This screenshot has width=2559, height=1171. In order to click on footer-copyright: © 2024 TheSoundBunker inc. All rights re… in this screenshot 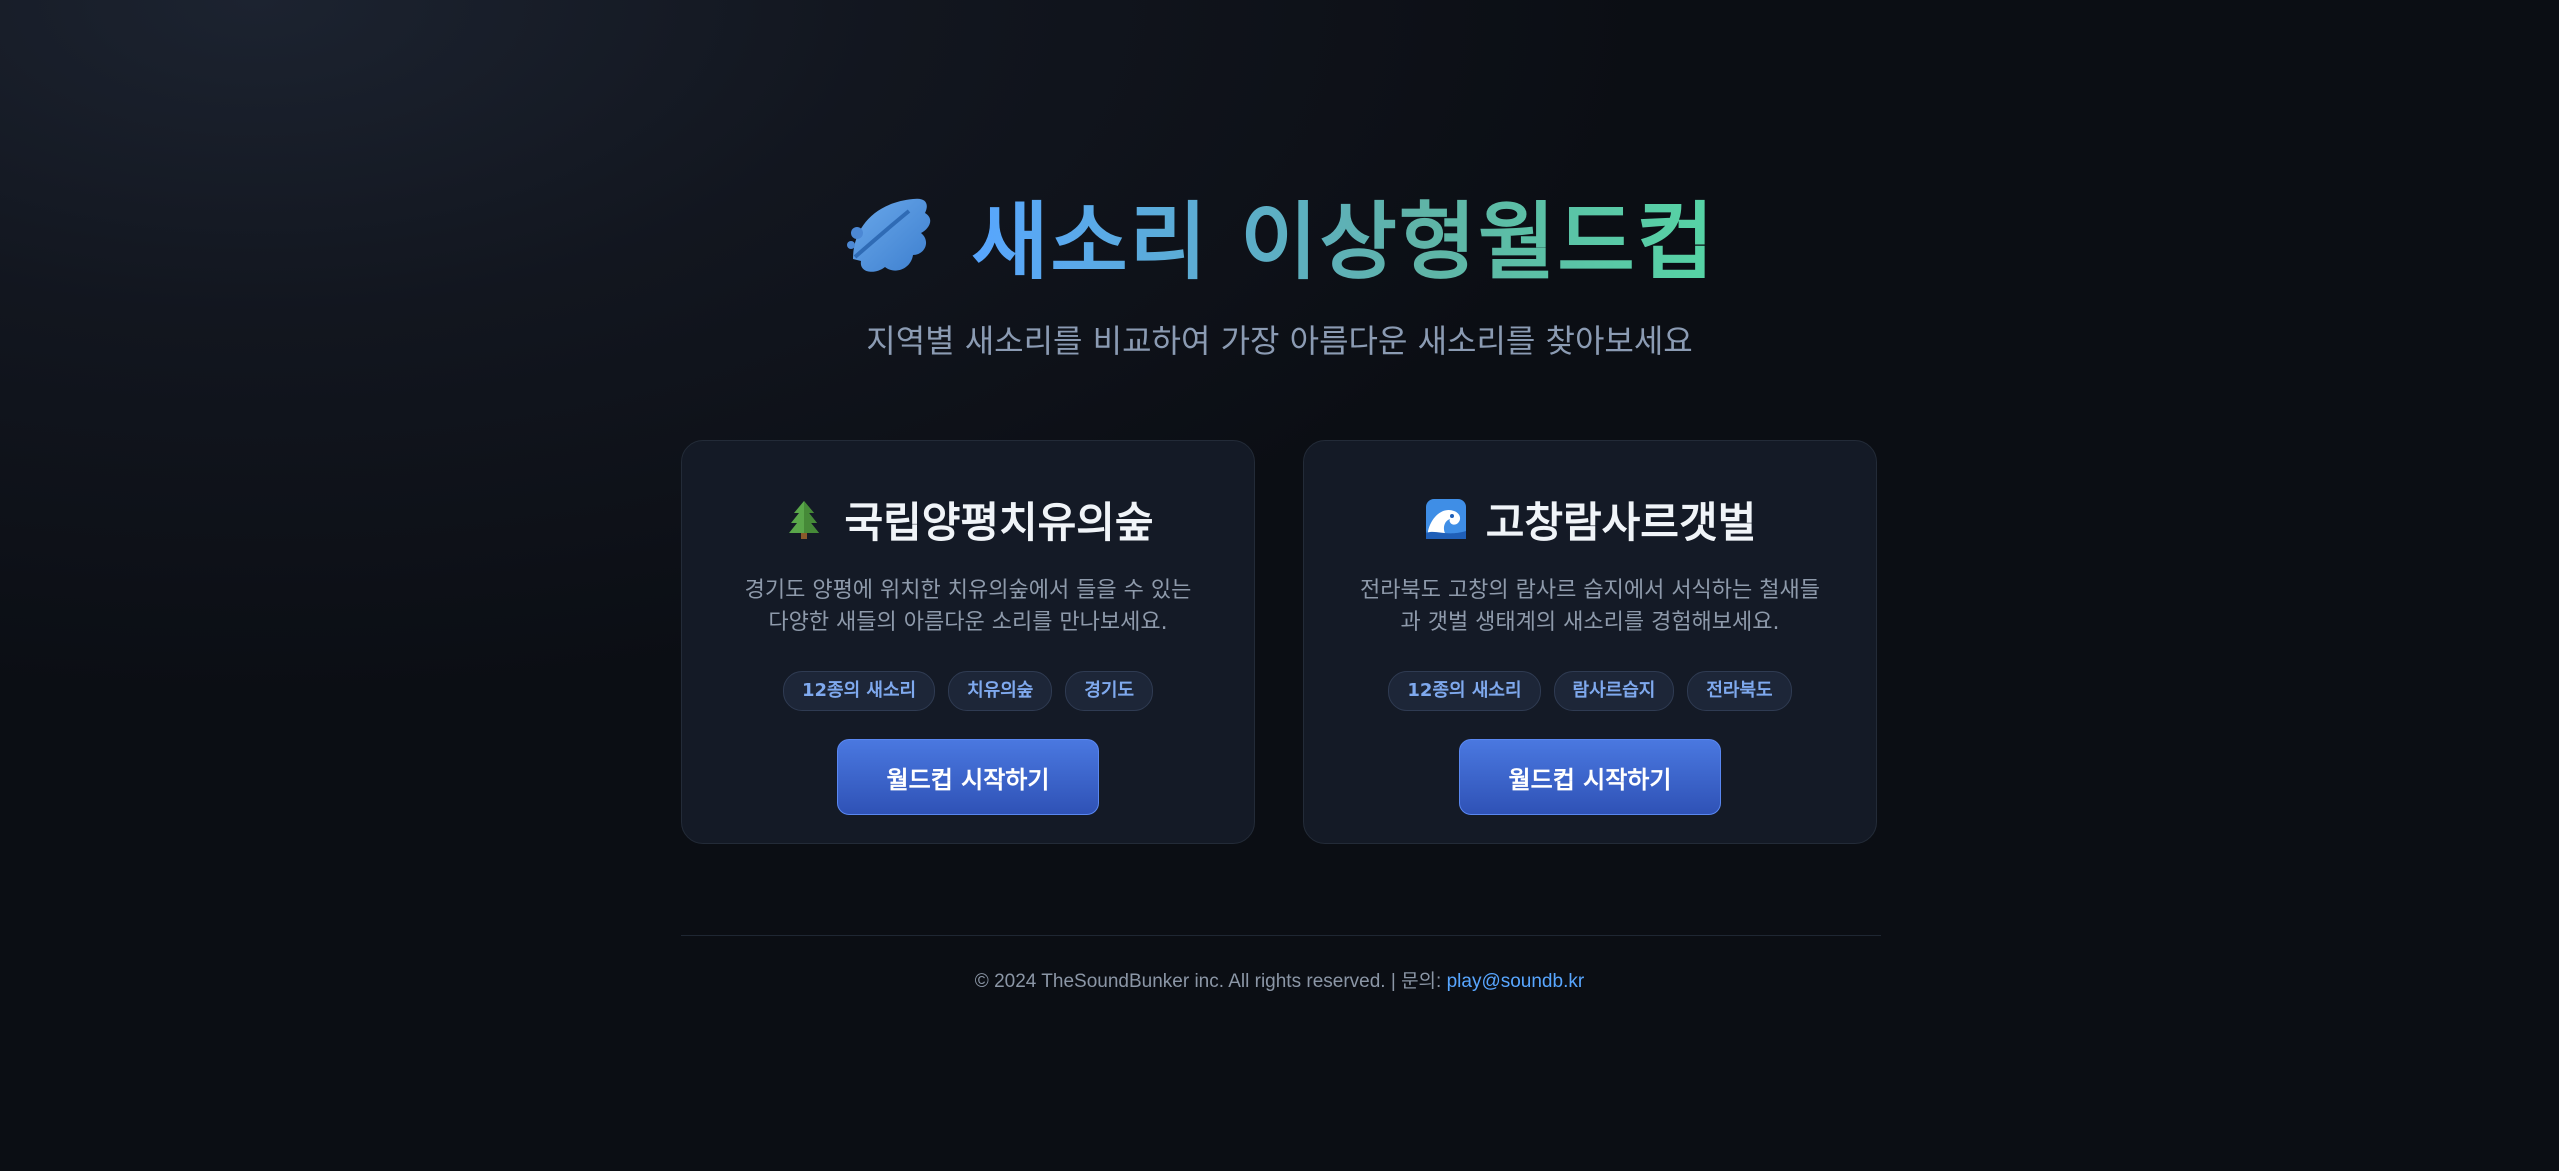, I will do `click(1210, 981)`.